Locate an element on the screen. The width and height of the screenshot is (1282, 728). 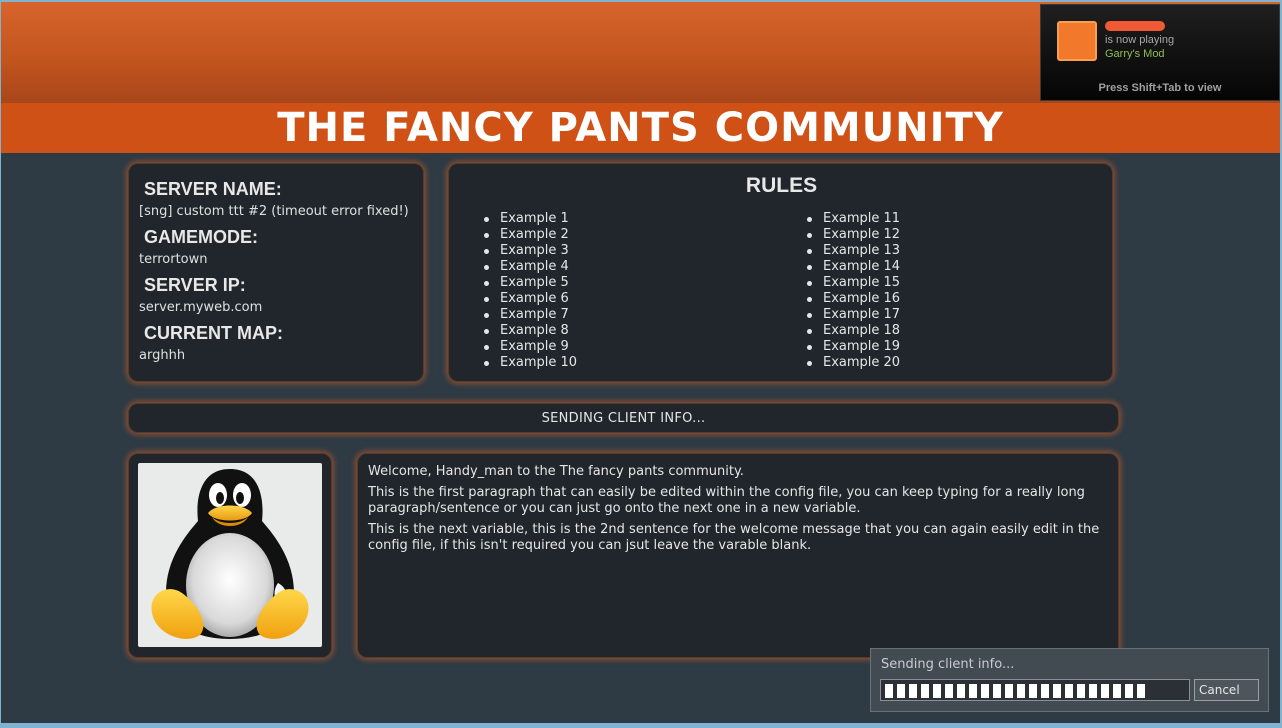
rule-item: Example 9 is located at coordinates (529, 347).